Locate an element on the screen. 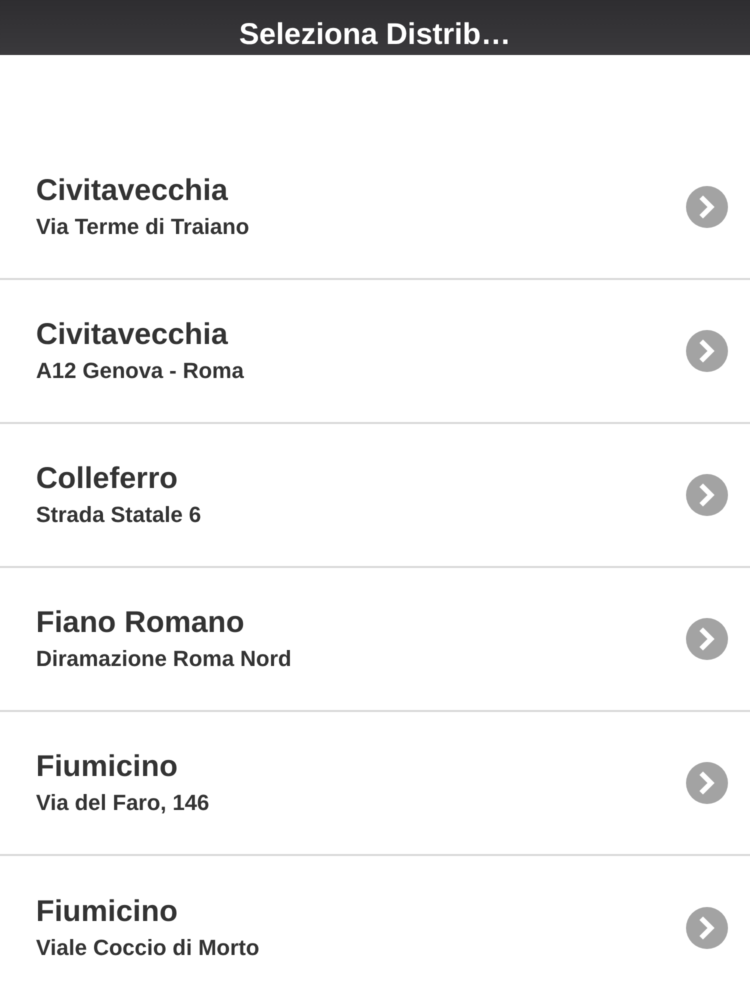  item-subtitle: Viale Coccio di Morto is located at coordinates (148, 948).